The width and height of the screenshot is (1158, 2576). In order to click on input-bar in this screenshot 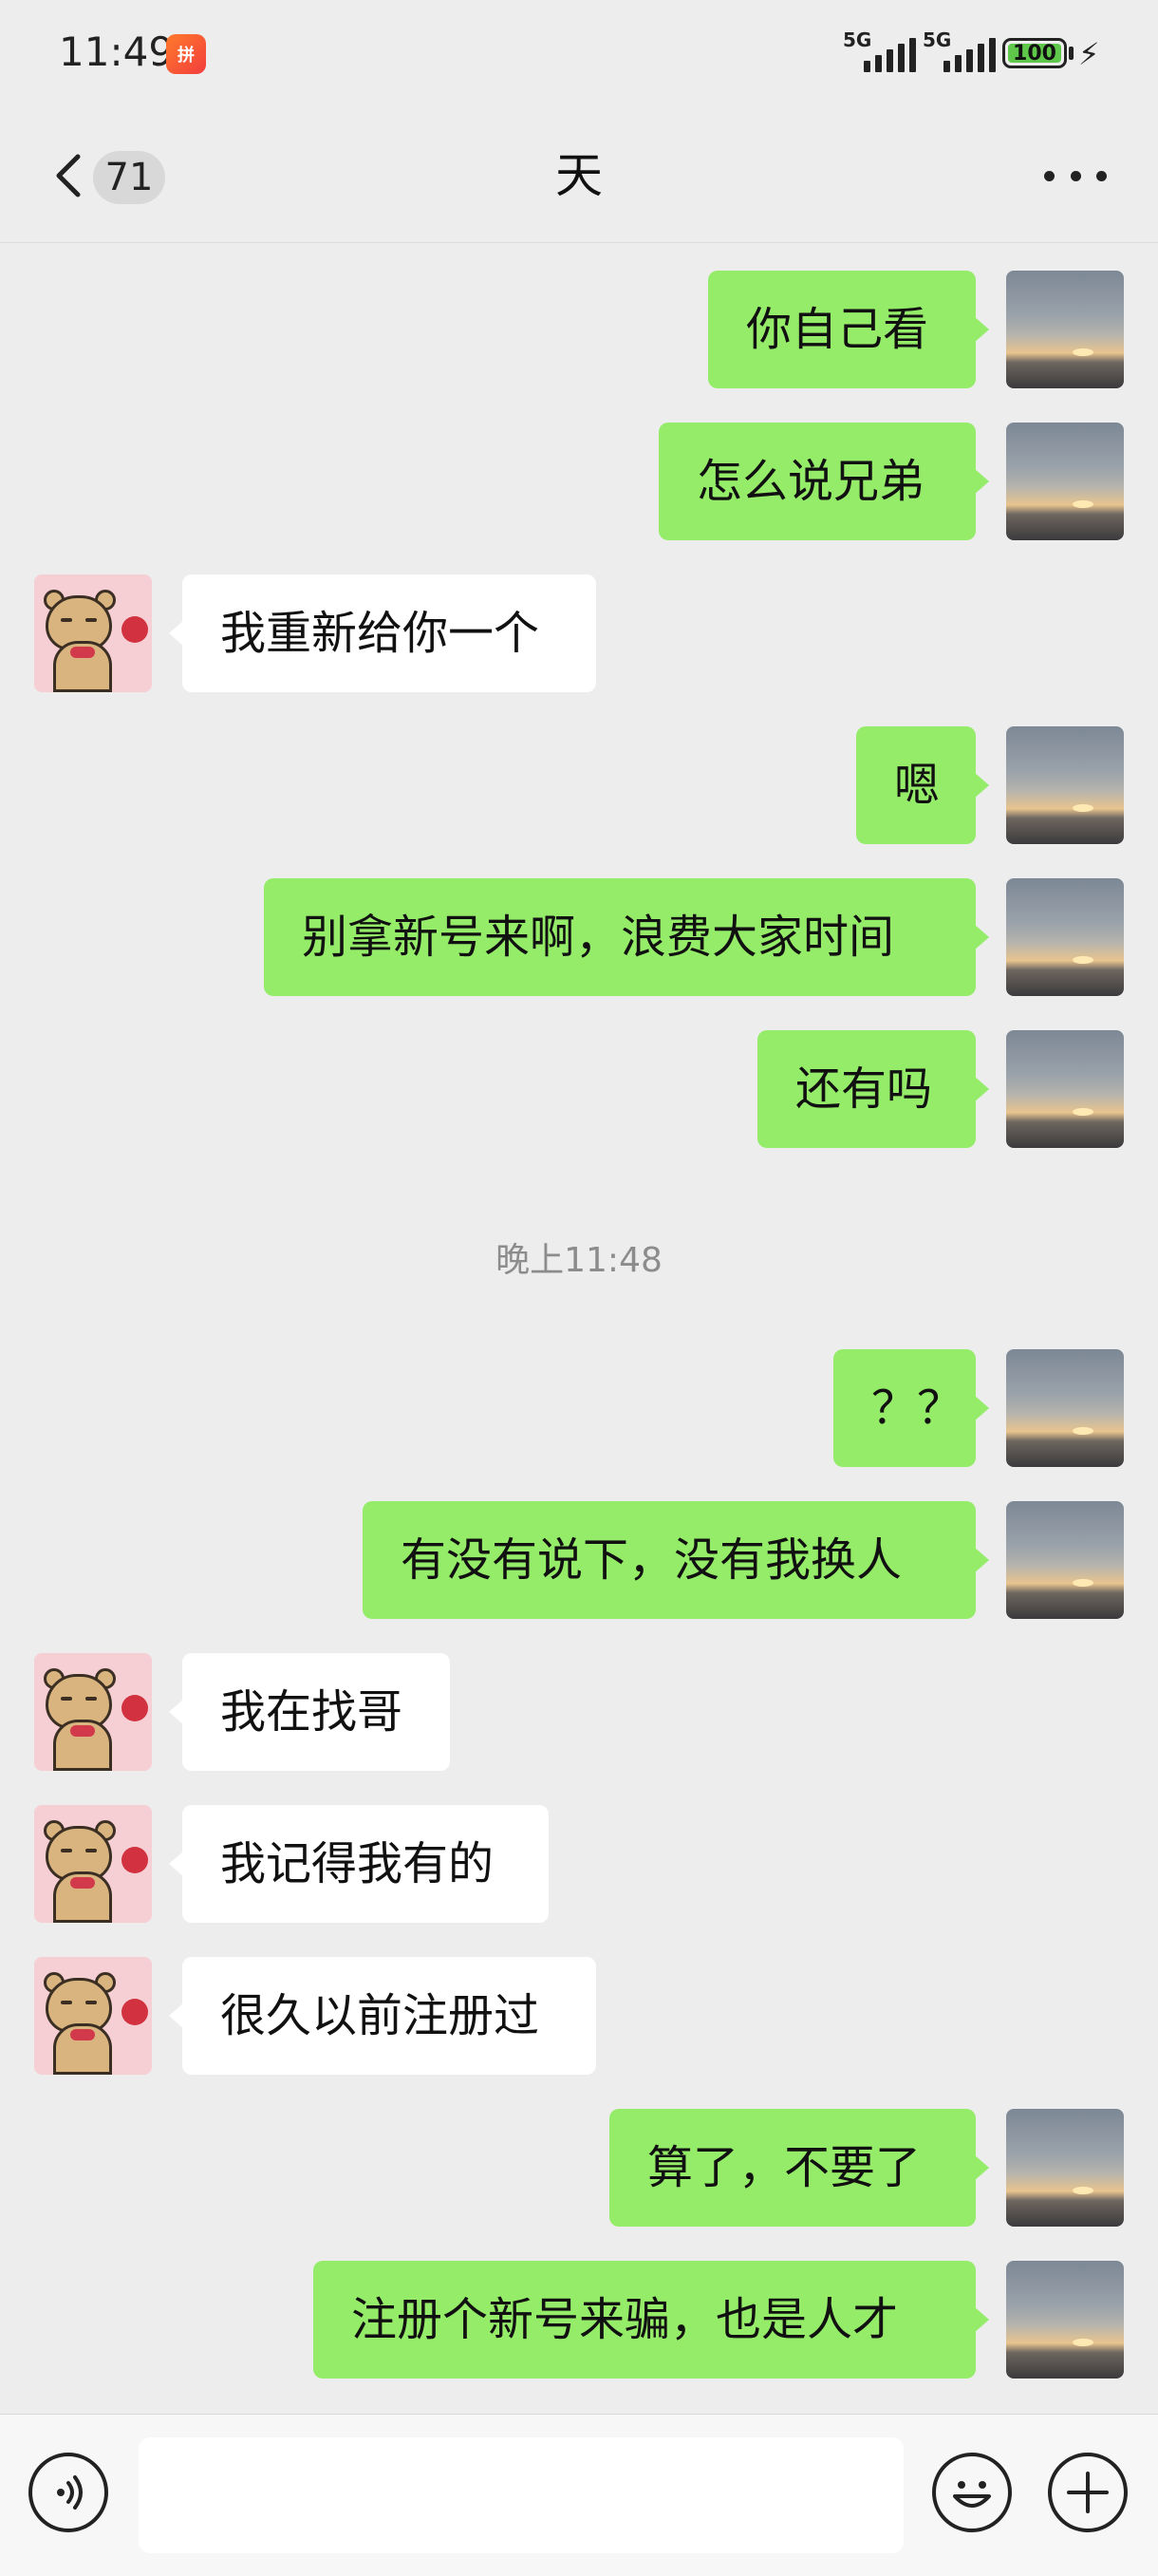, I will do `click(579, 2495)`.